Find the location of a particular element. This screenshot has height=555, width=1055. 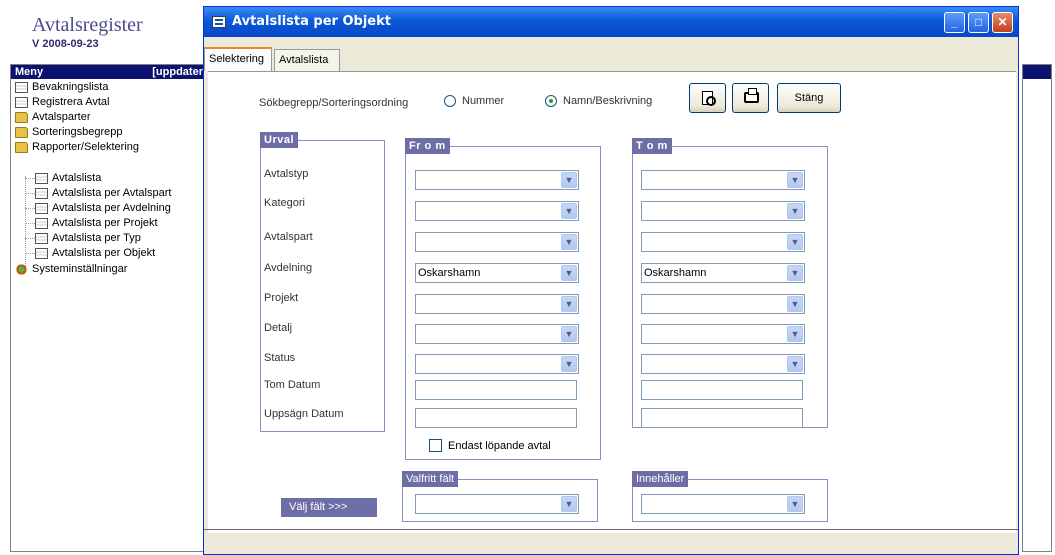

print-preview-button is located at coordinates (707, 98).